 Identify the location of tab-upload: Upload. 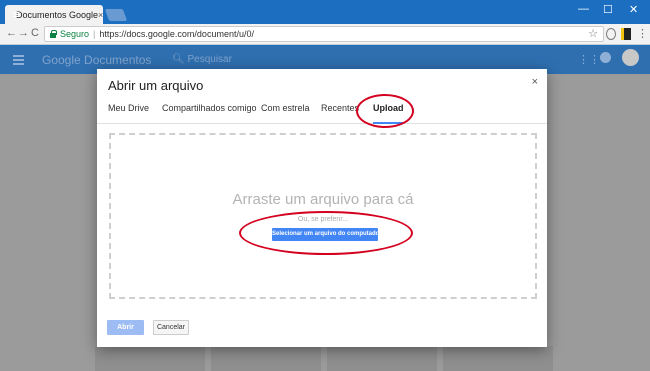
(388, 113).